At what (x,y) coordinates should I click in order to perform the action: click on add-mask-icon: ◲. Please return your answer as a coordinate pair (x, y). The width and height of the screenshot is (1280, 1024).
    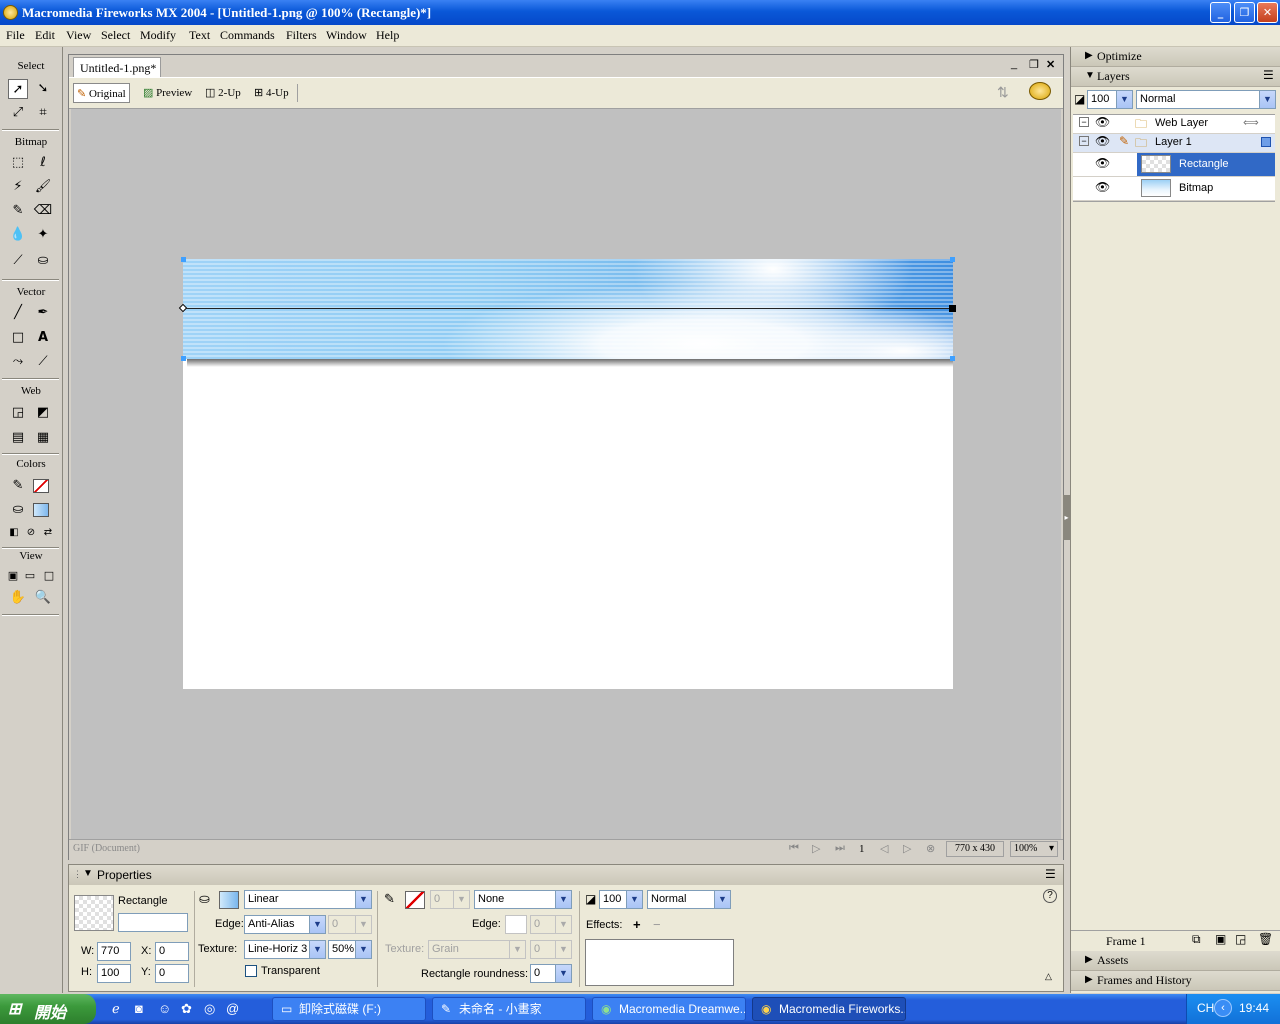
    Looking at the image, I should click on (1240, 939).